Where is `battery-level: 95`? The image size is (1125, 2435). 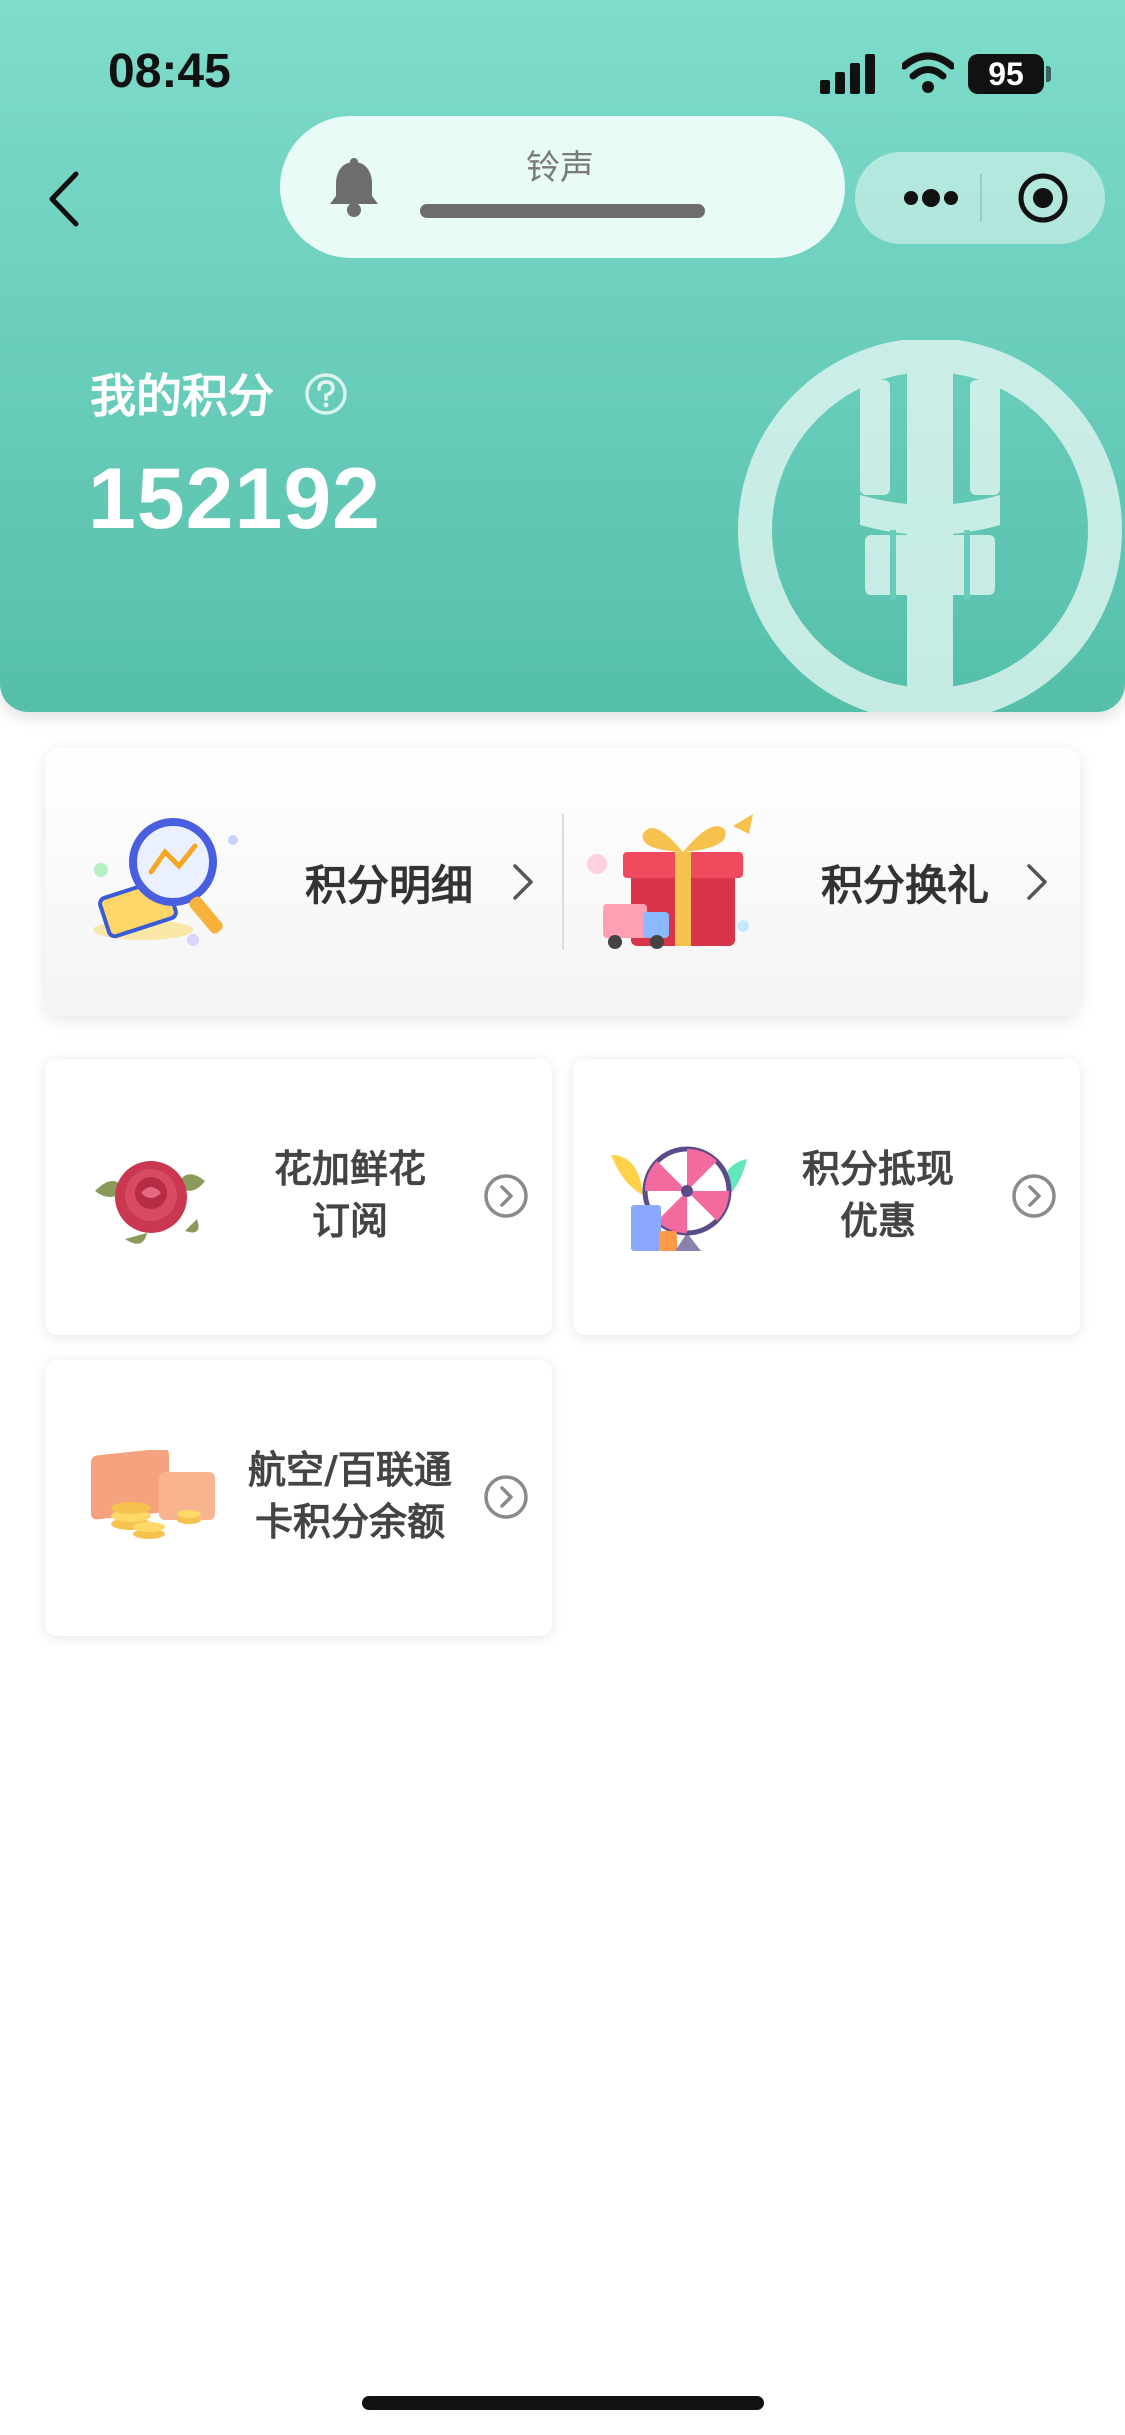
battery-level: 95 is located at coordinates (1006, 74).